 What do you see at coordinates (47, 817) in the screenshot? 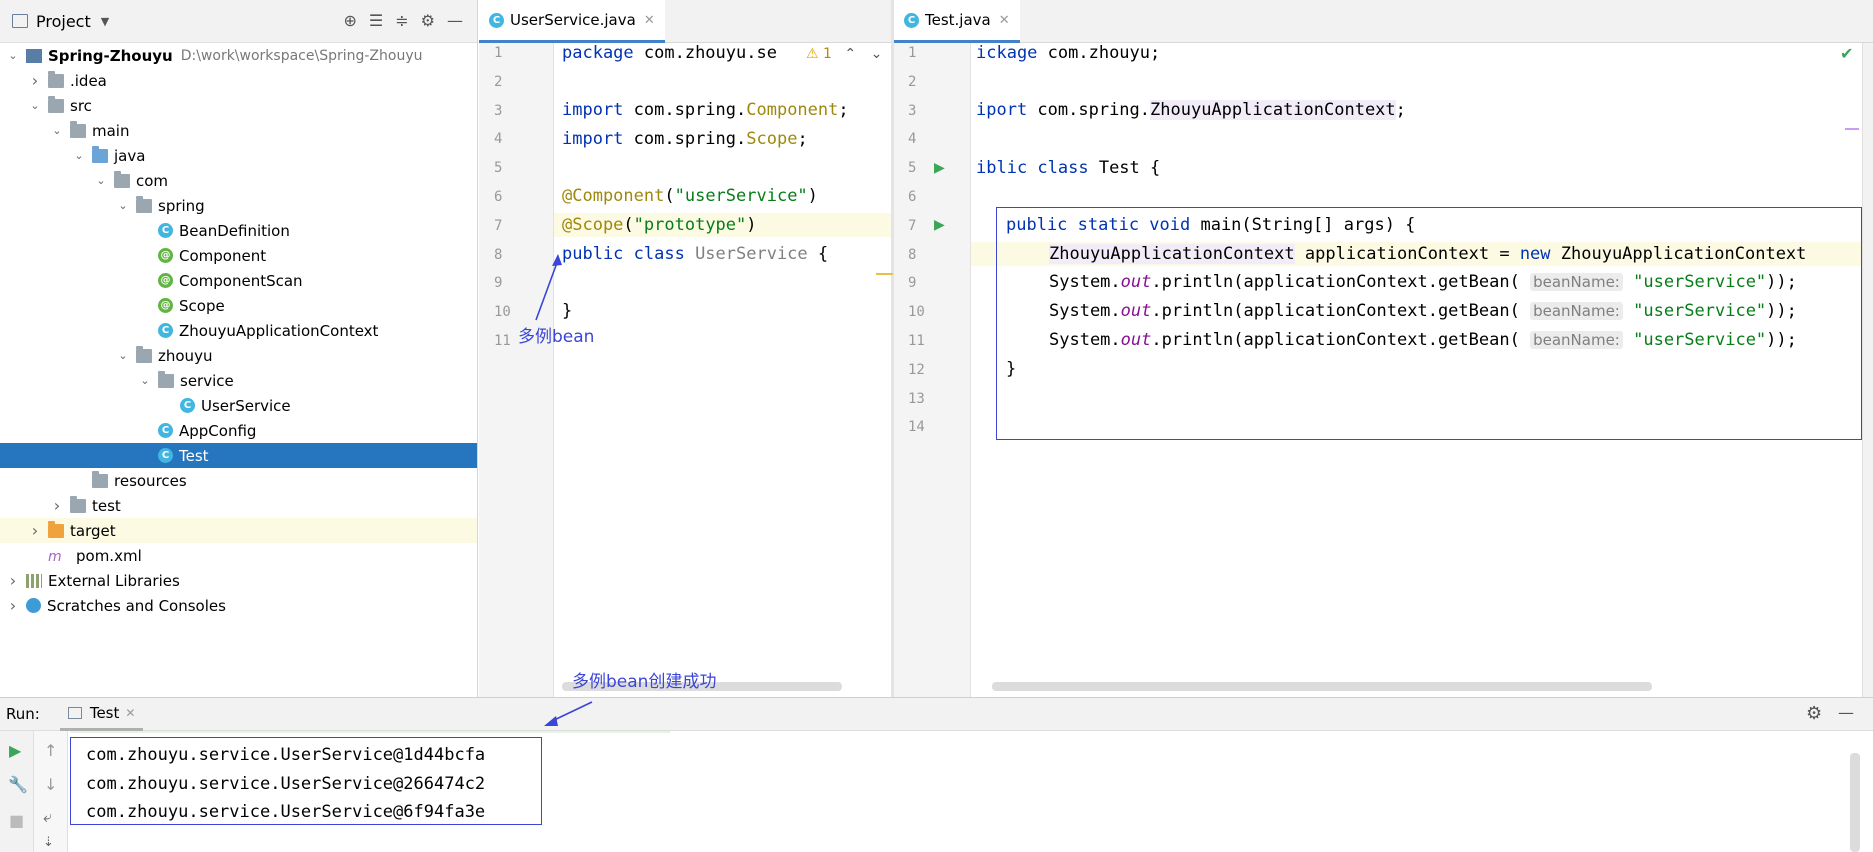
I see `soft-wrap-icon: ⤶` at bounding box center [47, 817].